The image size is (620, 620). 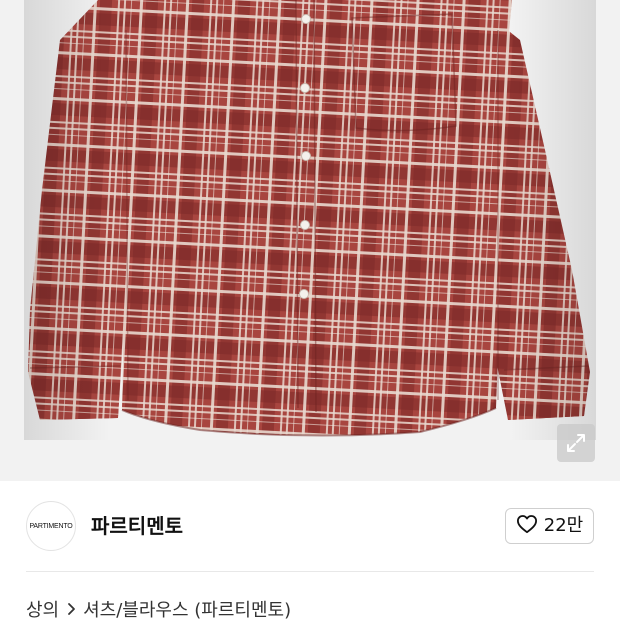 I want to click on like-button: 22만, so click(x=549, y=526).